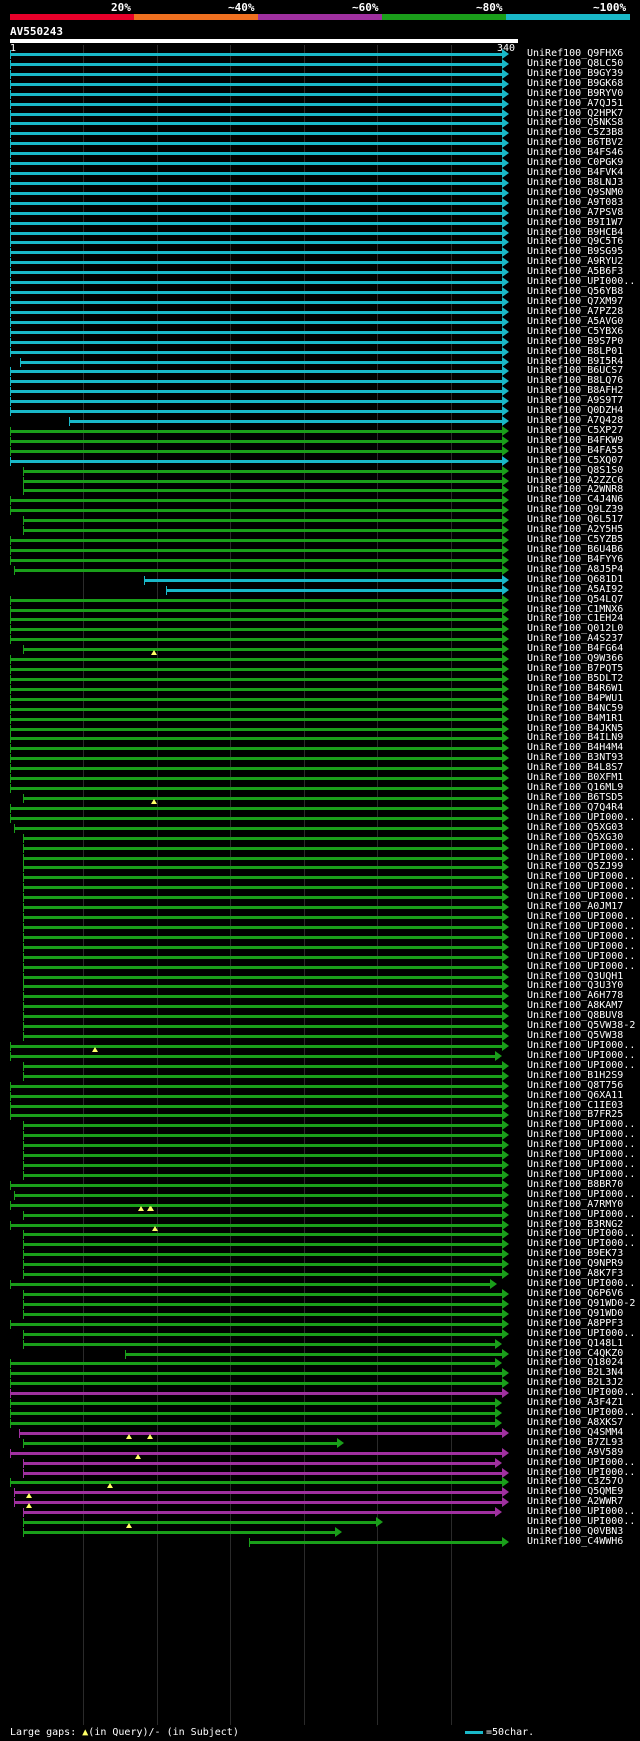 The height and width of the screenshot is (1741, 640). Describe the element at coordinates (489, 7) in the screenshot. I see `legend-label: ~80%` at that location.